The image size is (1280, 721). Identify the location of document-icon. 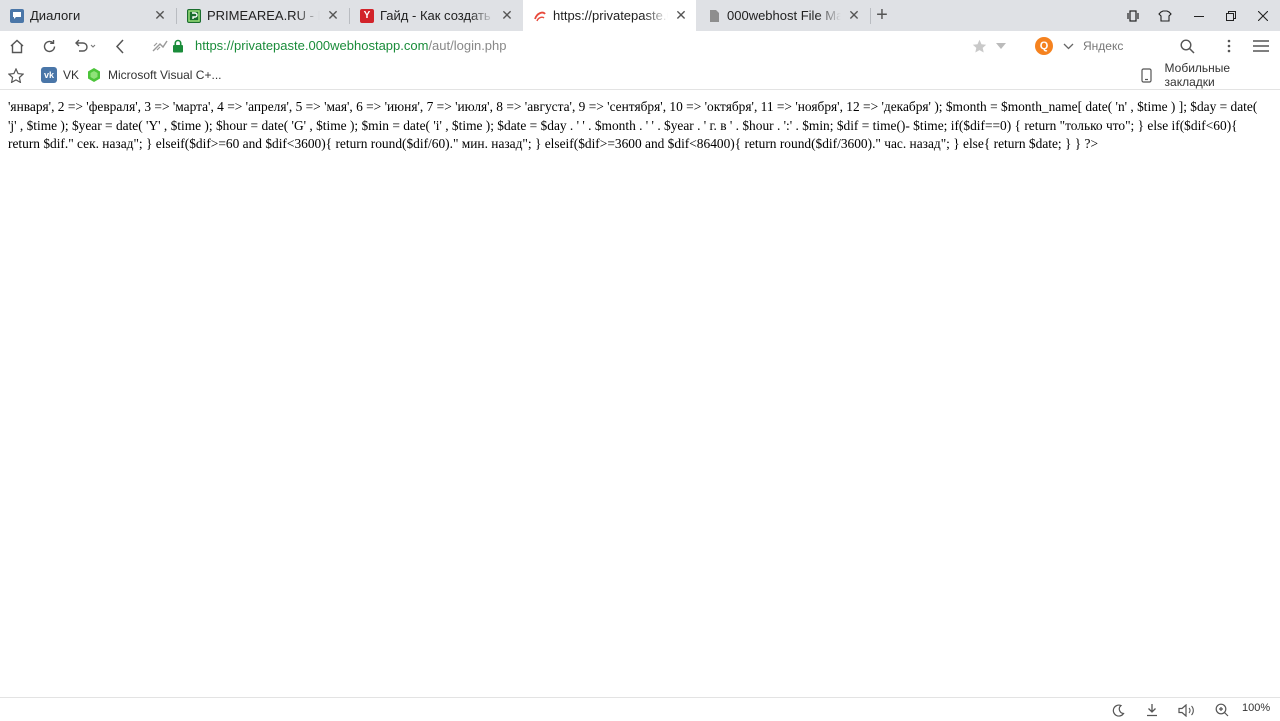
(714, 16).